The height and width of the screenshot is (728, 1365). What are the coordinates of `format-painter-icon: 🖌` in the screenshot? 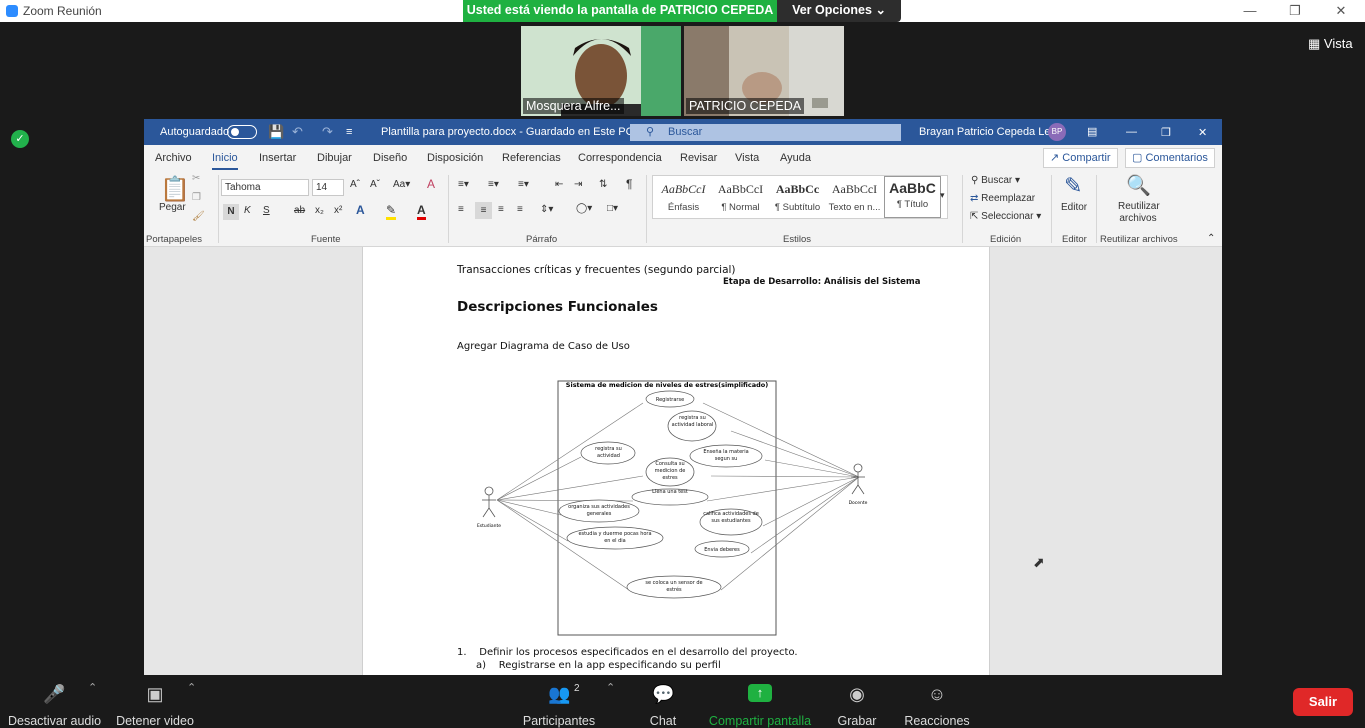 It's located at (198, 216).